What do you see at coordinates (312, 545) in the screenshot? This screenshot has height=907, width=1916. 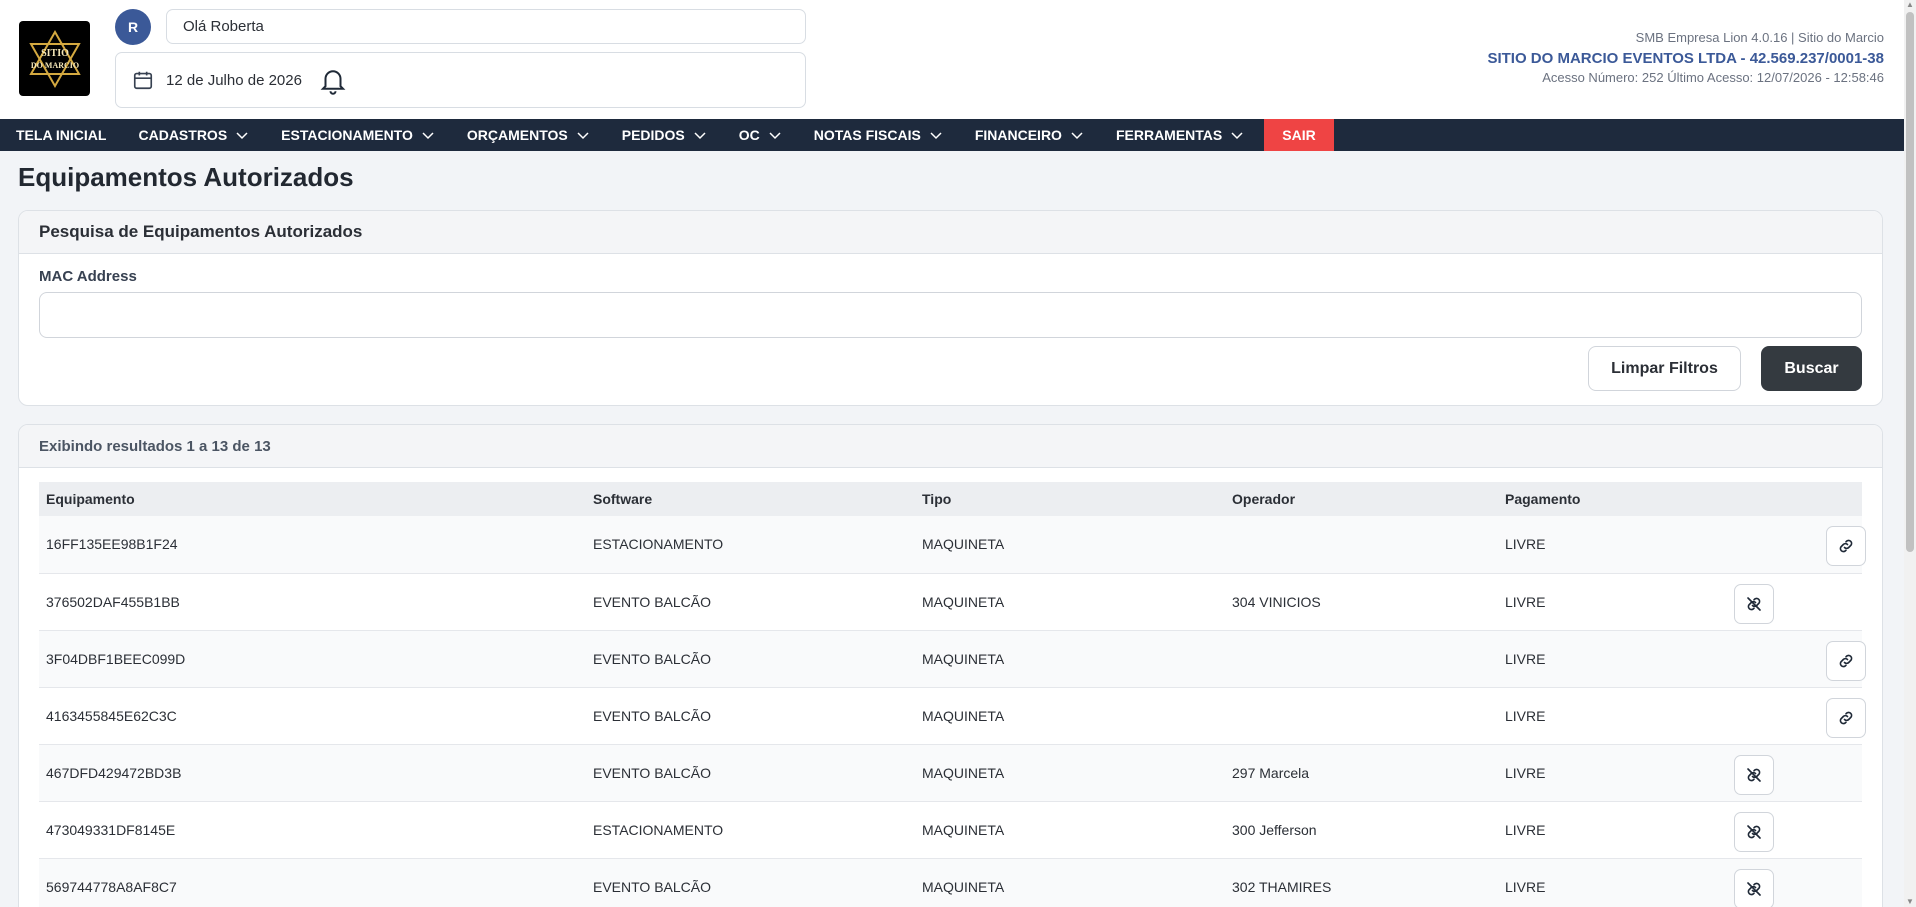 I see `cell-equipamento: 16FF135EE98B1F24` at bounding box center [312, 545].